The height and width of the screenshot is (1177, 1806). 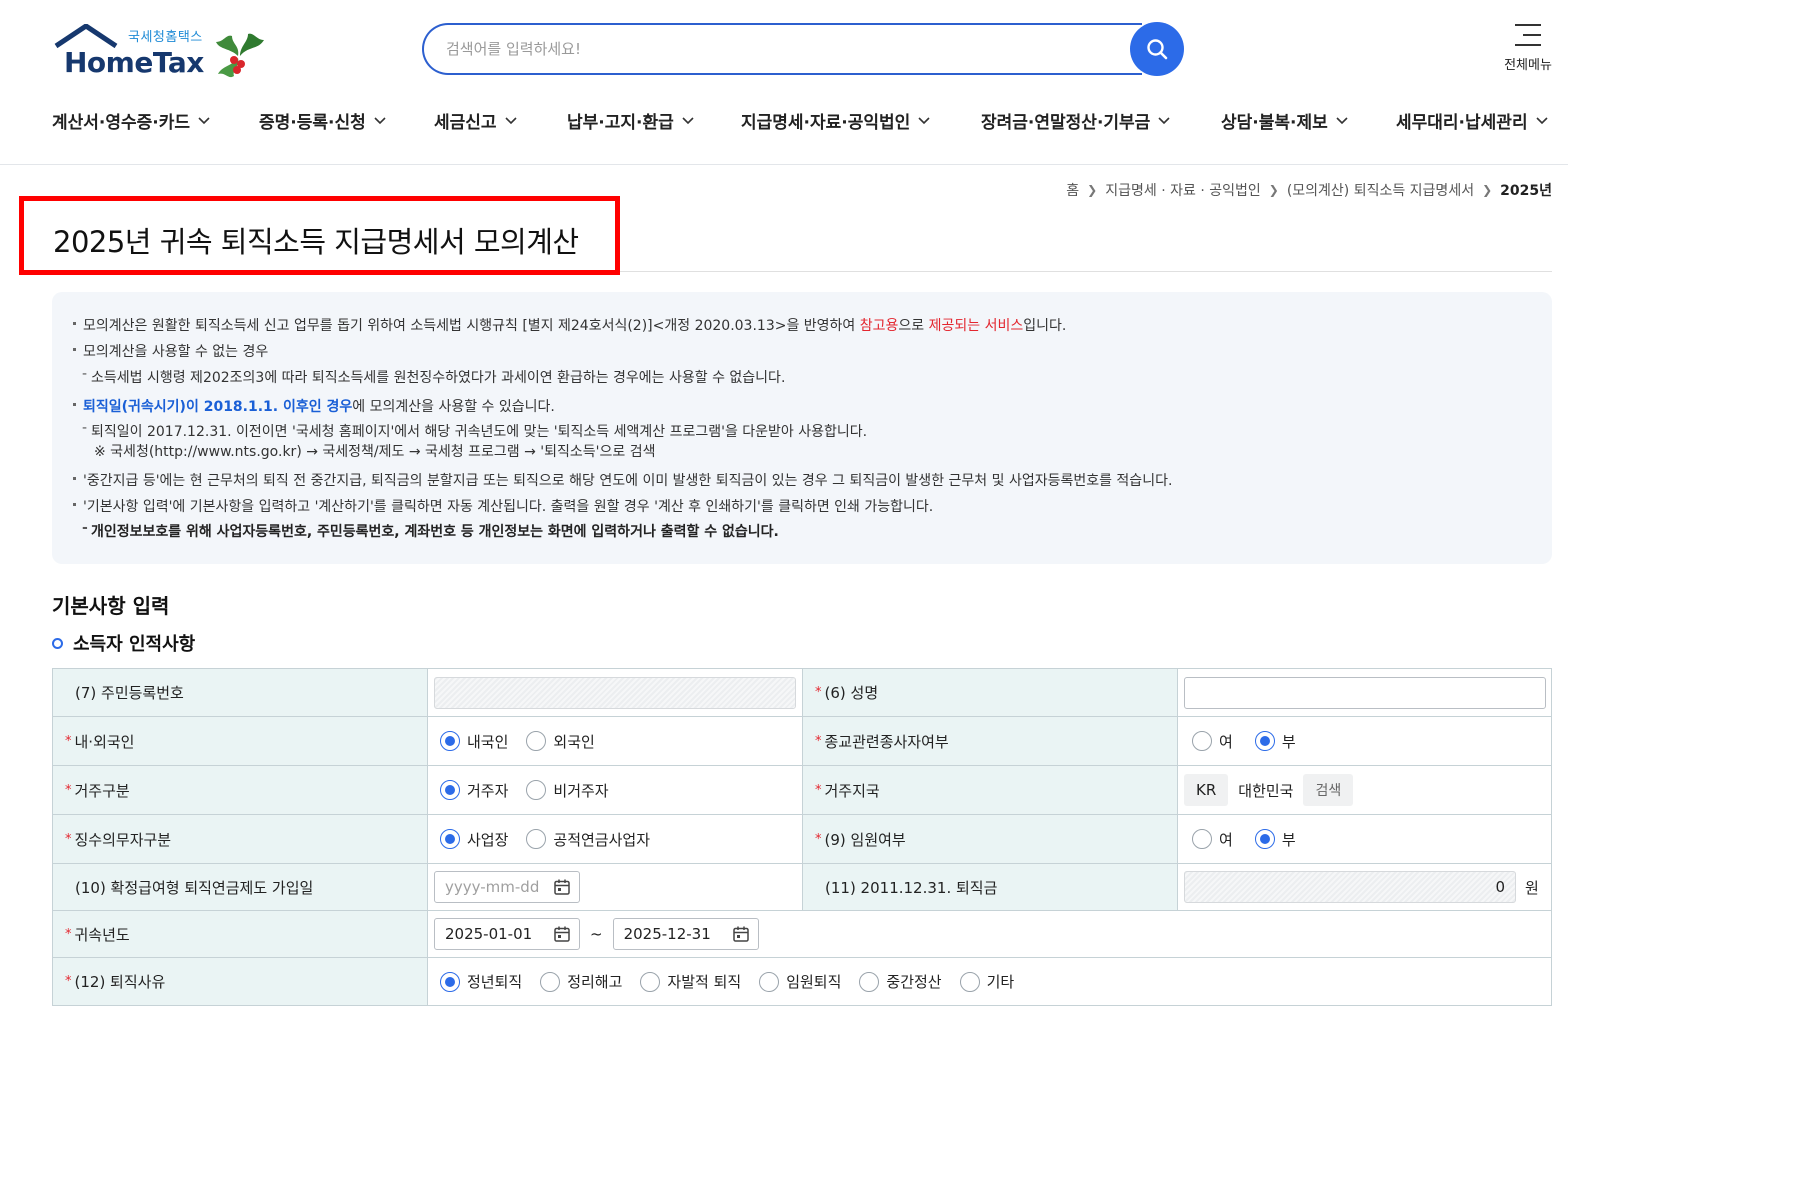 I want to click on nav-item-invoices: 계산서·영수증·카드, so click(x=155, y=120).